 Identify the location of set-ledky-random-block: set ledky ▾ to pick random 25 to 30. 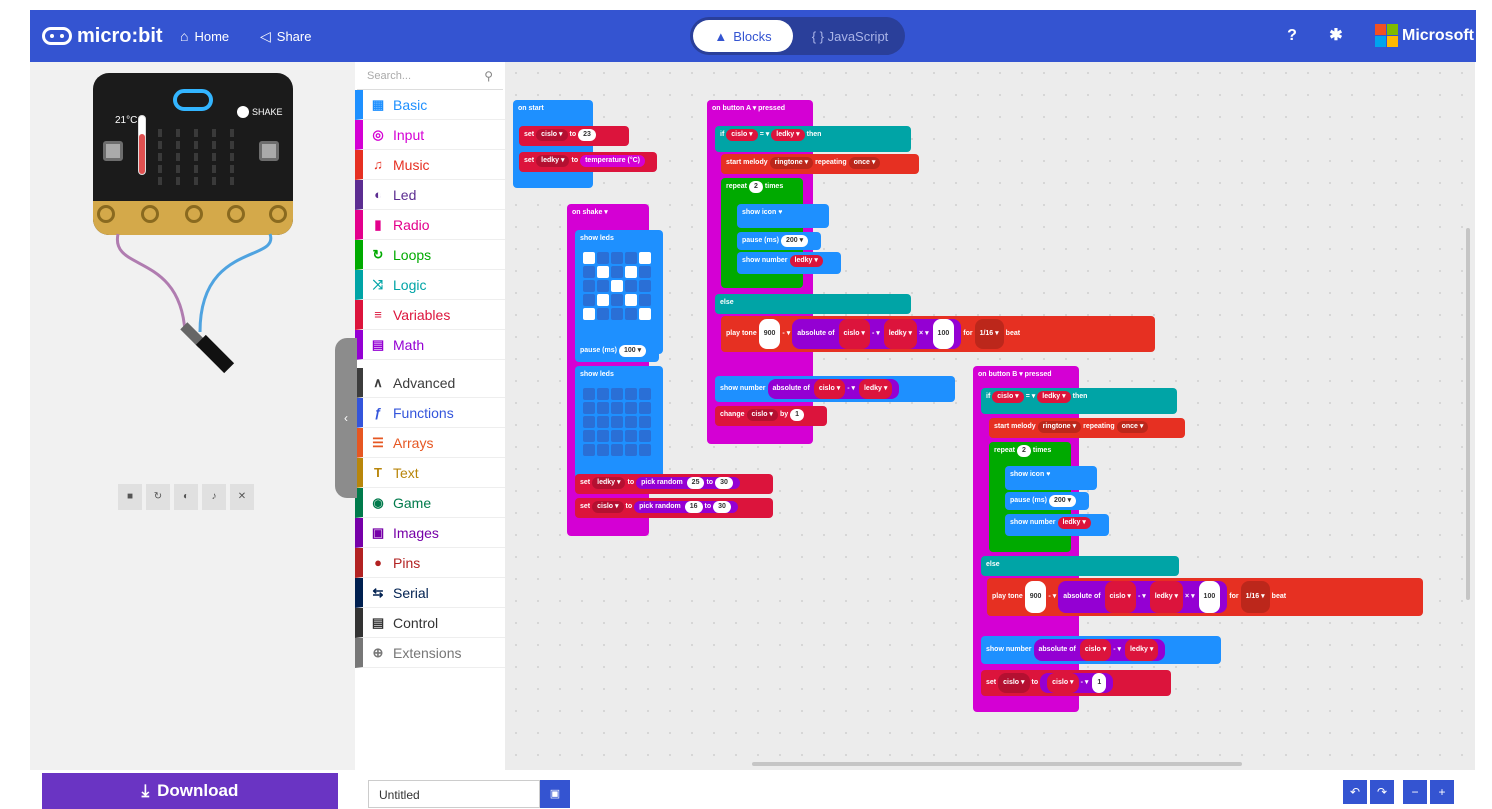
(674, 484).